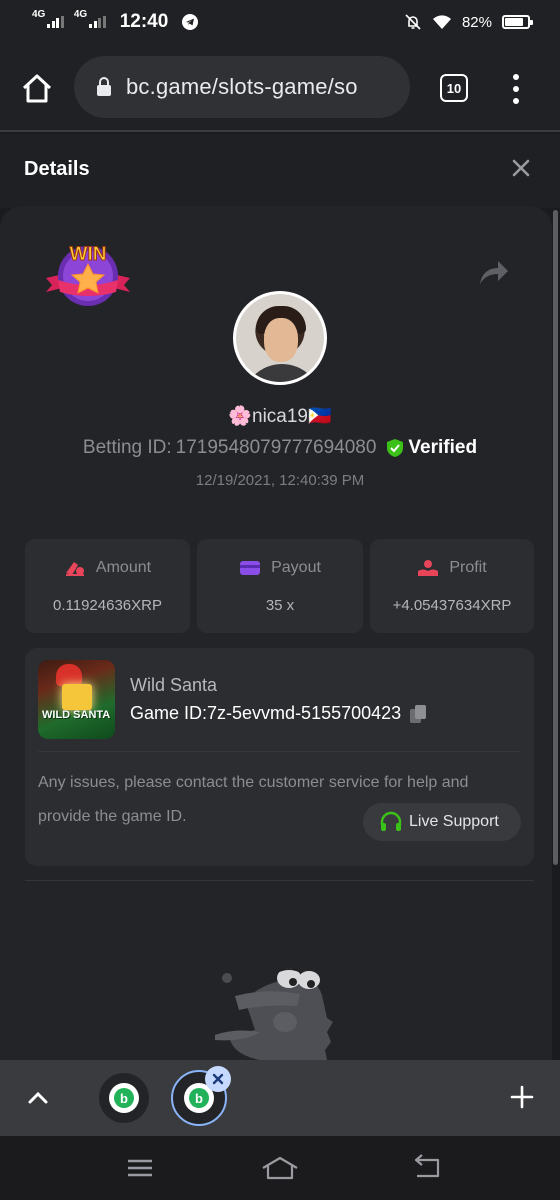  What do you see at coordinates (280, 338) in the screenshot?
I see `avatar` at bounding box center [280, 338].